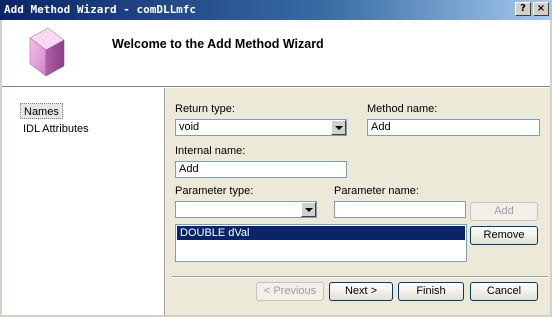  What do you see at coordinates (100, 9) in the screenshot?
I see `window-title: Add Method Wizard - comDLLmfc` at bounding box center [100, 9].